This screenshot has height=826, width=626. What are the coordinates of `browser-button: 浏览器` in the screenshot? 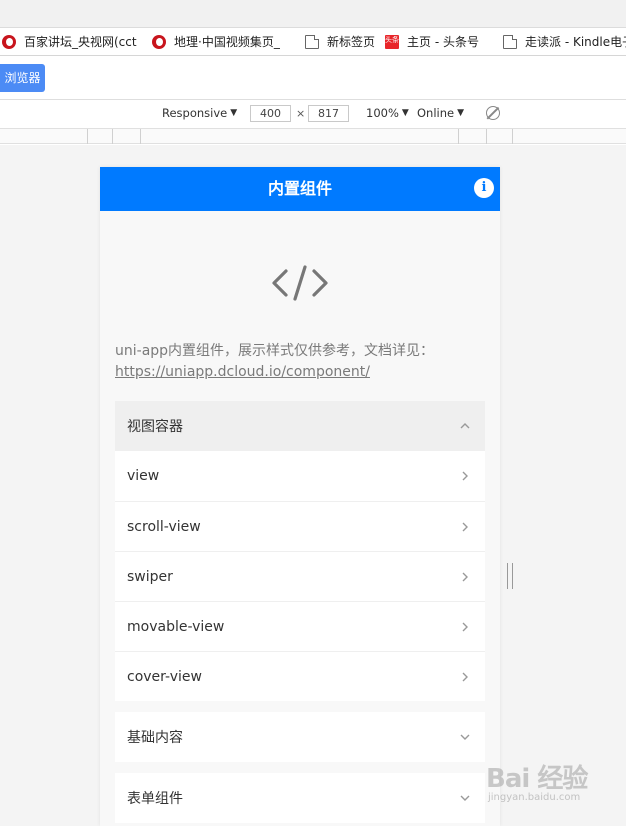 It's located at (22, 78).